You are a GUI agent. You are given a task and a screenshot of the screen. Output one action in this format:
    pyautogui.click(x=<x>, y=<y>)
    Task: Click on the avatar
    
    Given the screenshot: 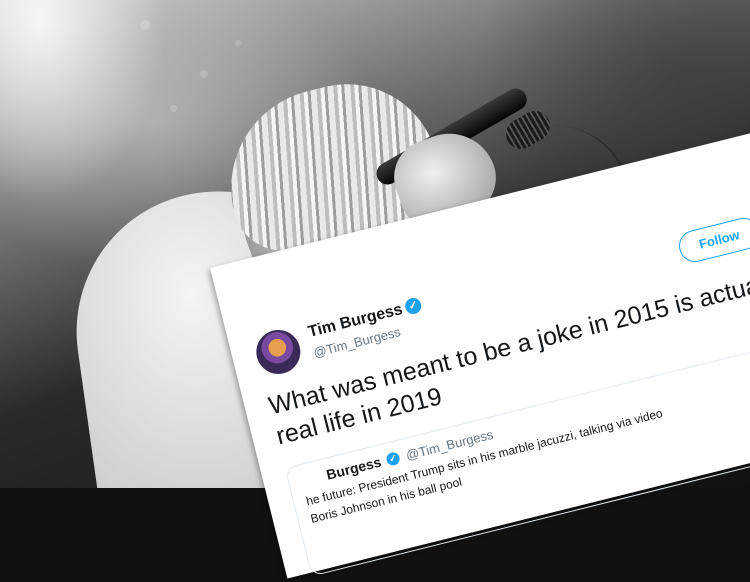 What is the action you would take?
    pyautogui.click(x=278, y=352)
    